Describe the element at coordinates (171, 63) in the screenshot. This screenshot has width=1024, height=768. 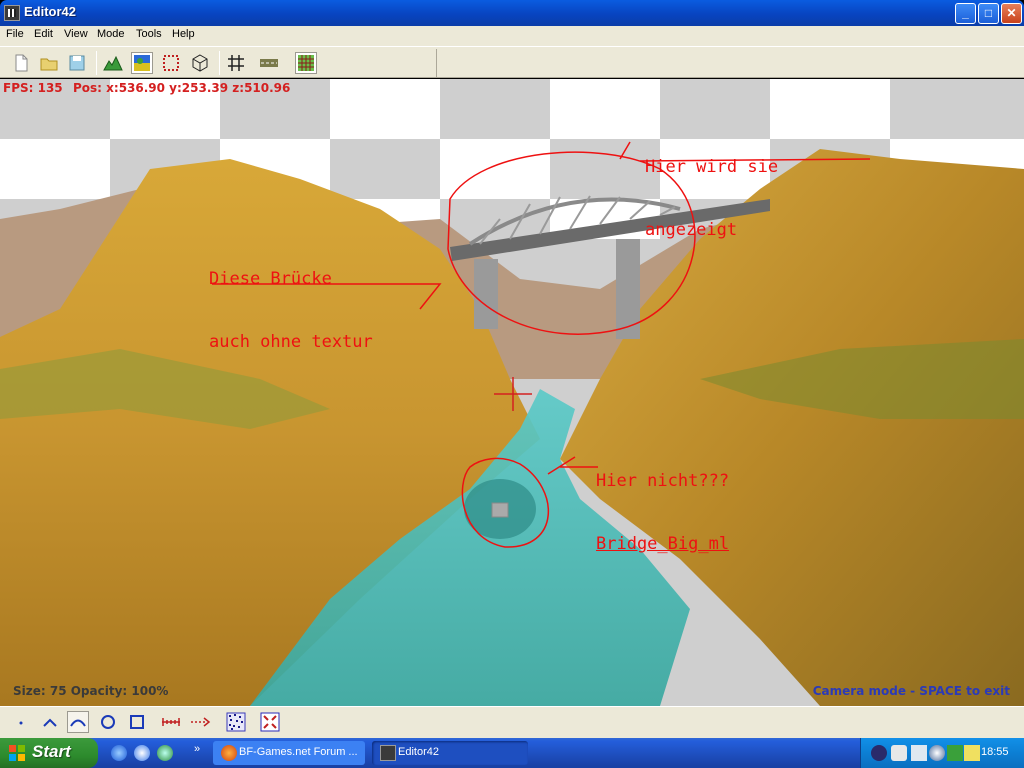
I see `selection-region-icon` at that location.